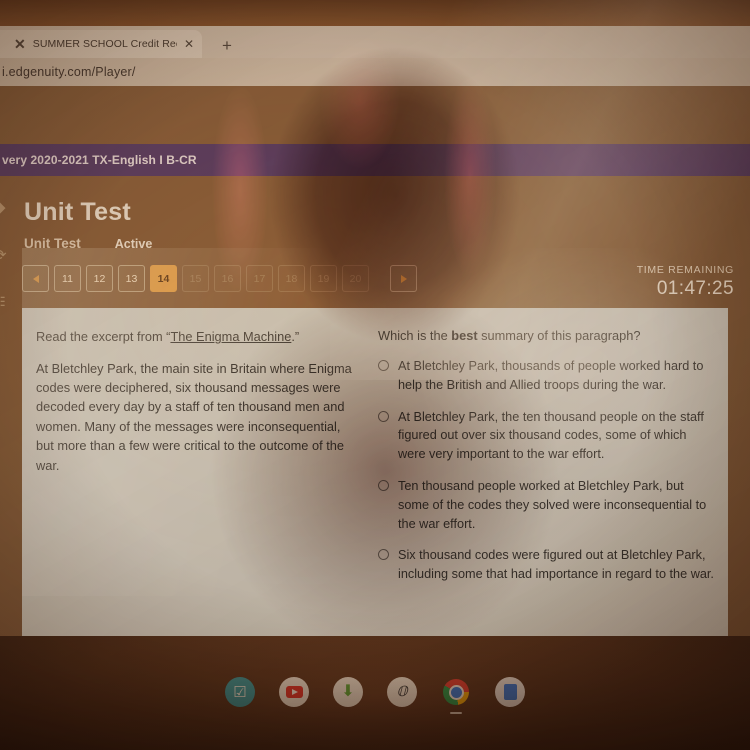 This screenshot has width=750, height=750. Describe the element at coordinates (294, 692) in the screenshot. I see `youtube-icon` at that location.